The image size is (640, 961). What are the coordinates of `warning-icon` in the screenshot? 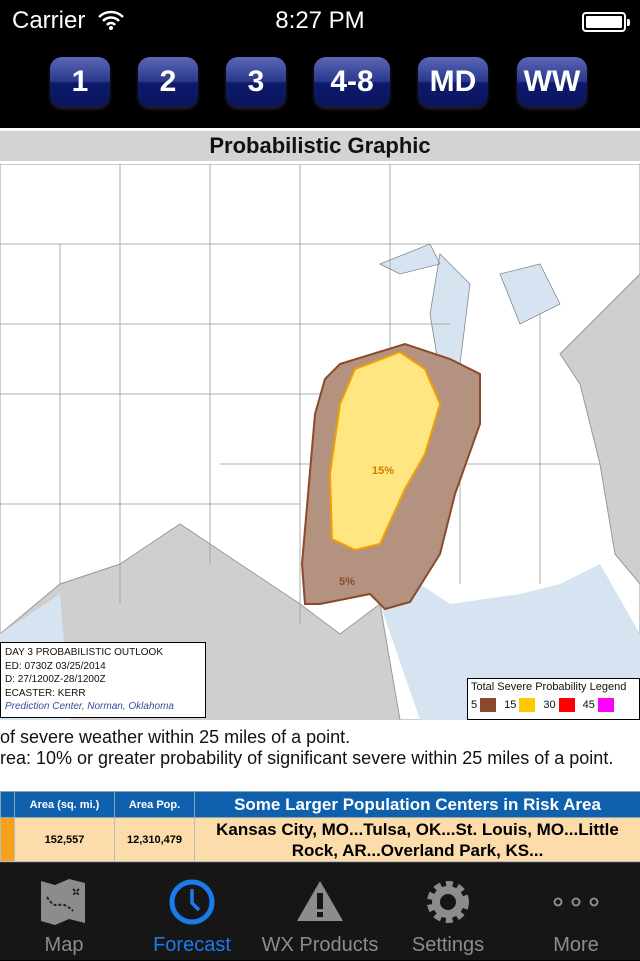 It's located at (320, 902).